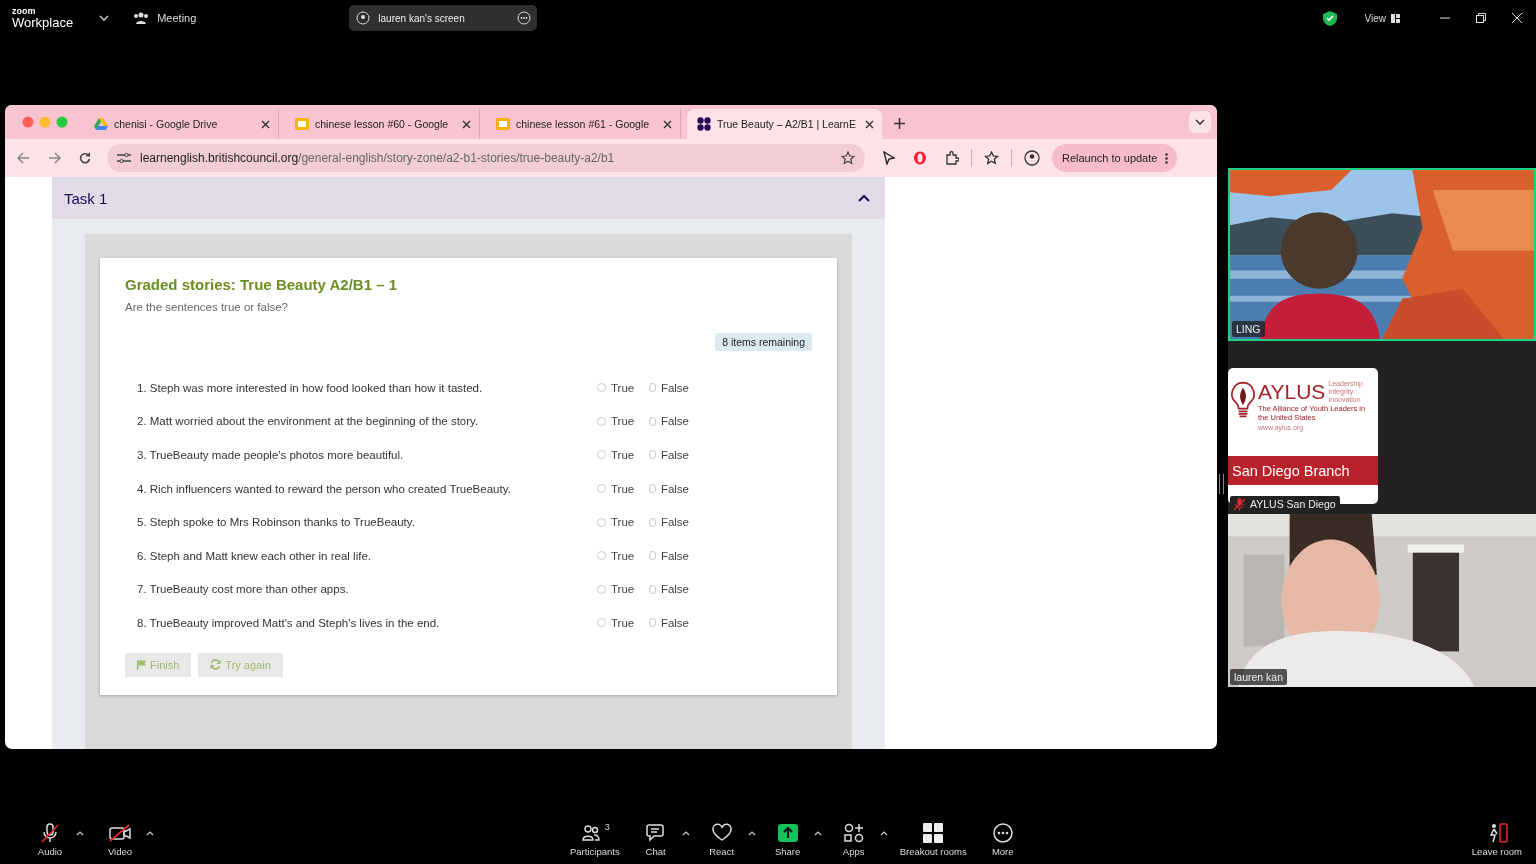 The height and width of the screenshot is (864, 1536). I want to click on back-icon, so click(23, 158).